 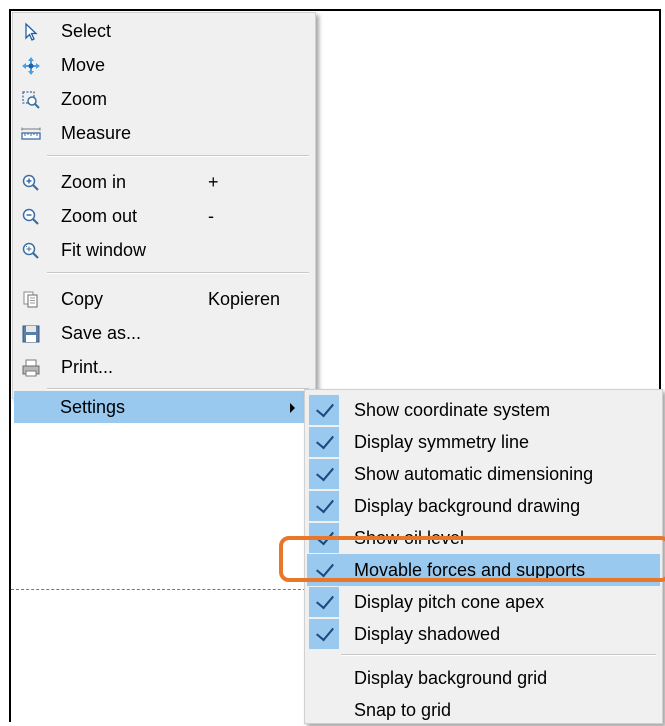 I want to click on menu-item-shortcut: -, so click(x=211, y=216).